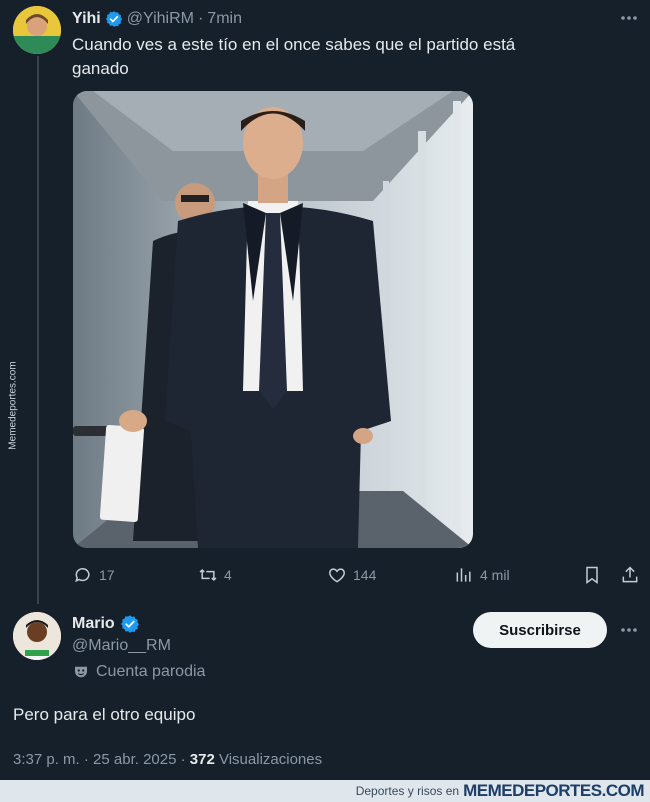 The image size is (650, 802). I want to click on views-button: 4 mil, so click(482, 575).